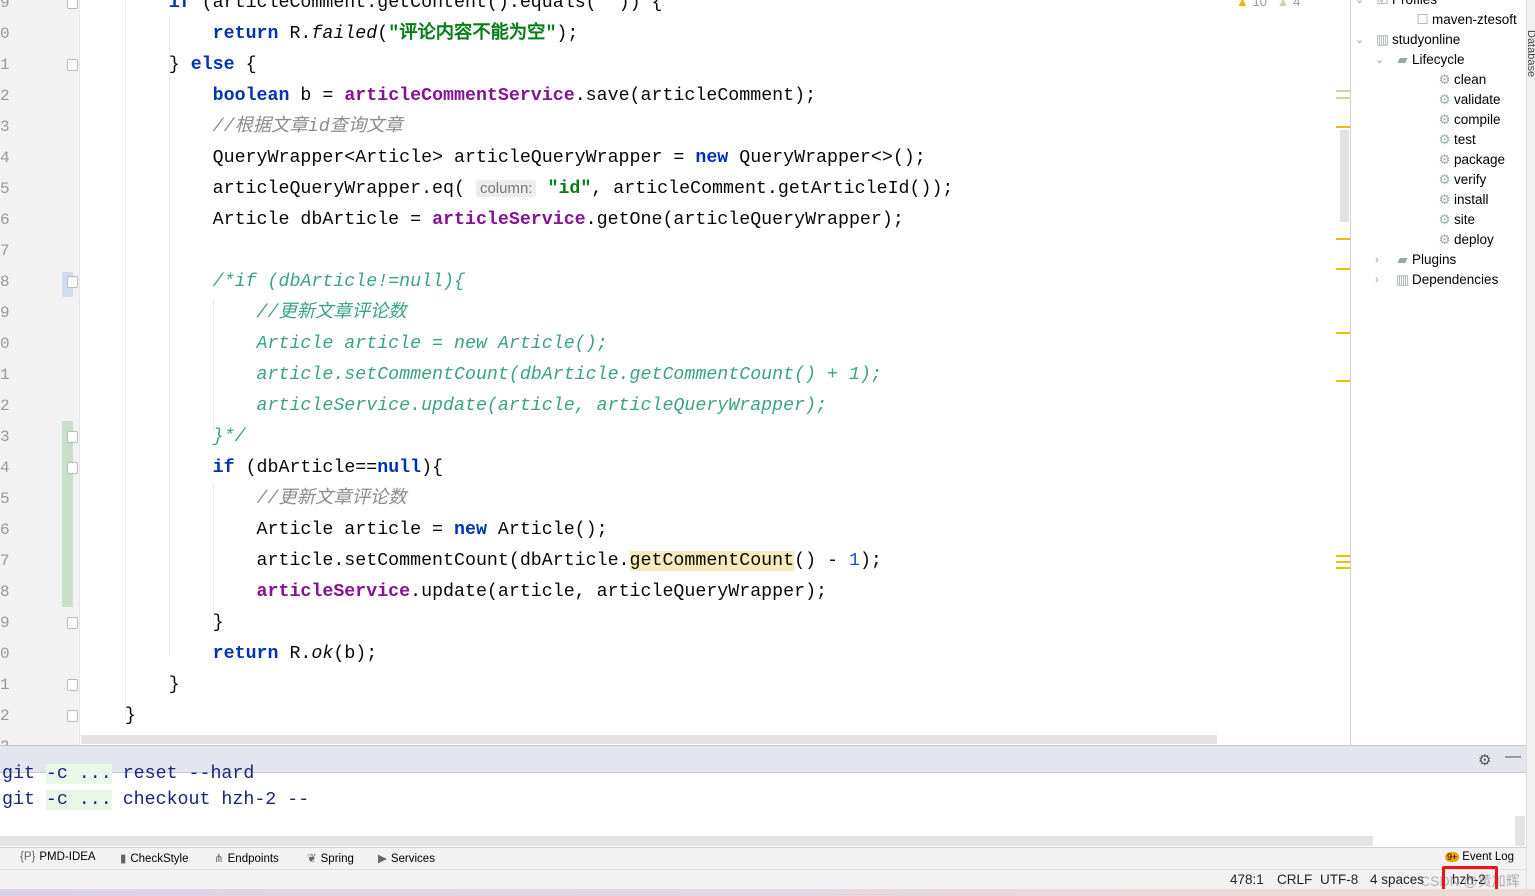 Image resolution: width=1535 pixels, height=896 pixels. Describe the element at coordinates (399, 468) in the screenshot. I see `code-token: null` at that location.